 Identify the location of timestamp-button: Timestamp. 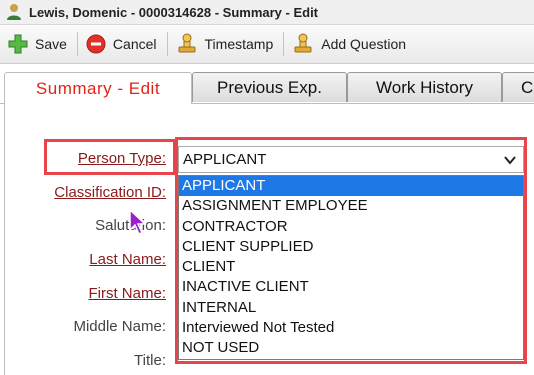
(226, 44).